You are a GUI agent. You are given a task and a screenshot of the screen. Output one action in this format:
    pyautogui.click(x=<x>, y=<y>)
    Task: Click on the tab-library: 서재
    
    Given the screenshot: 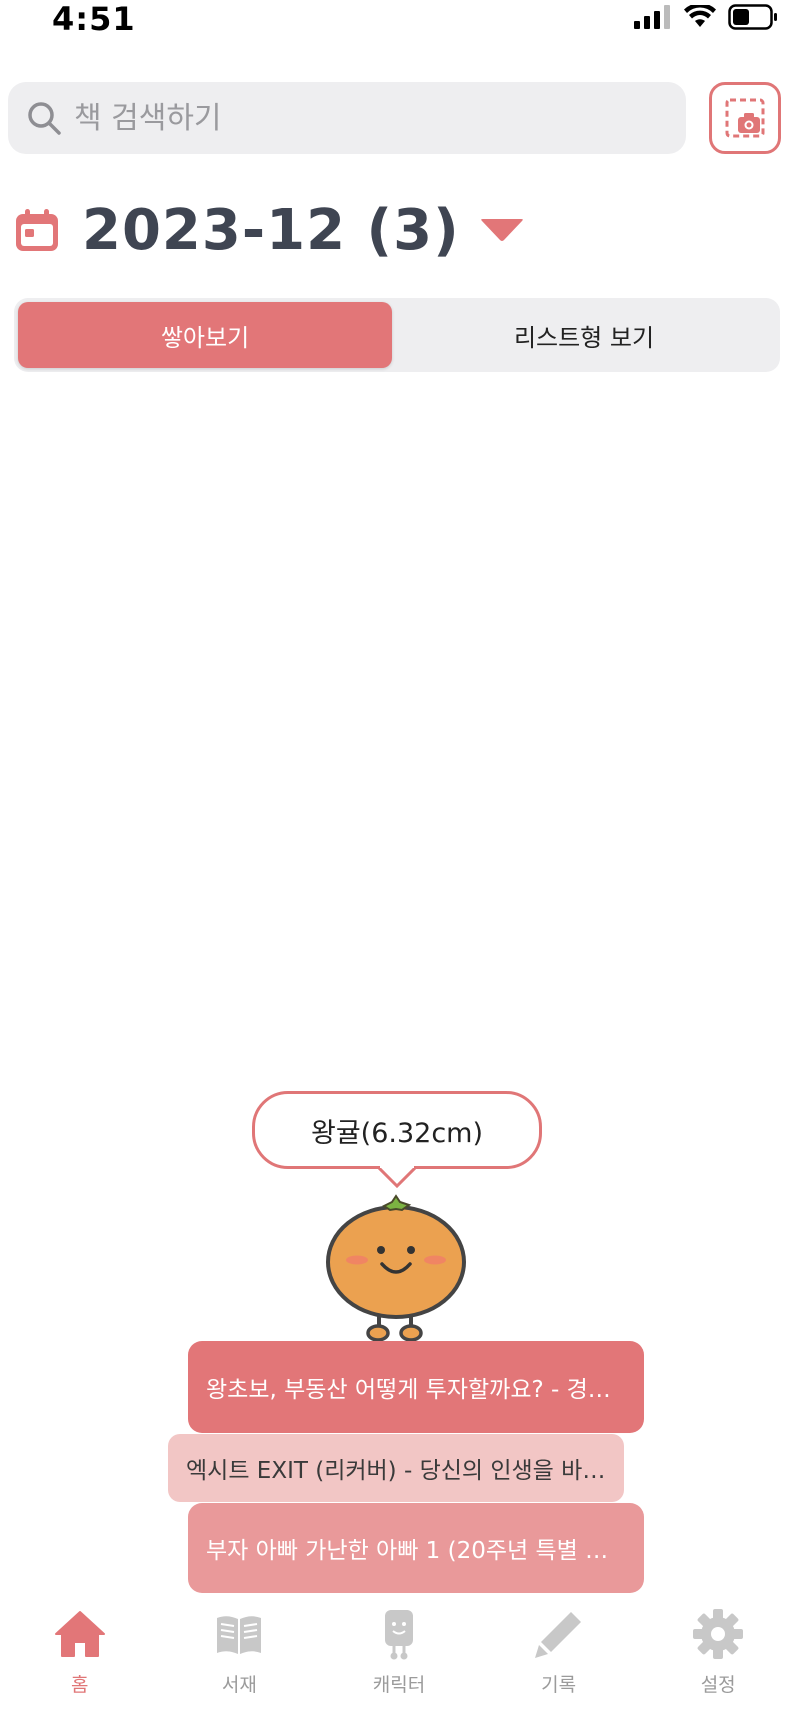 What is the action you would take?
    pyautogui.click(x=239, y=1665)
    